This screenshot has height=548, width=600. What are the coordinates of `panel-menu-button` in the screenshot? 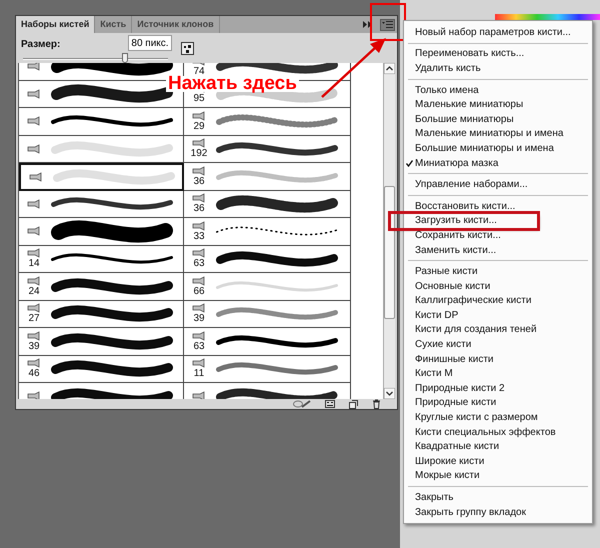 It's located at (387, 24).